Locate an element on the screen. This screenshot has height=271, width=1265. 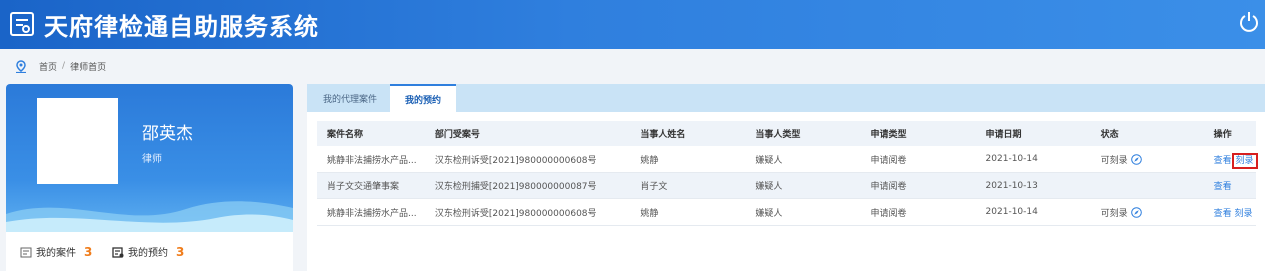
my-cases-label: 我的案件 is located at coordinates (56, 253).